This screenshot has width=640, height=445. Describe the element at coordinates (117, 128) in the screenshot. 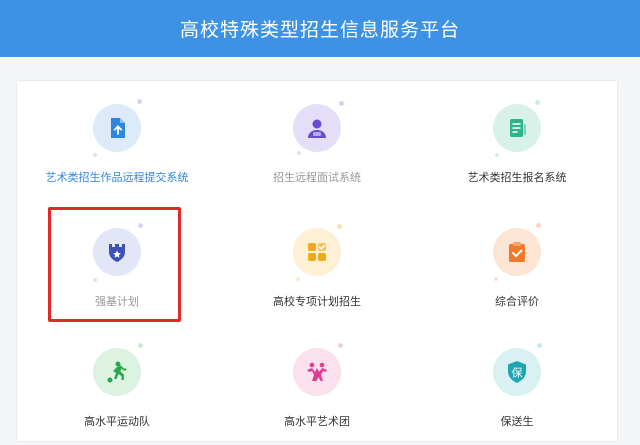

I see `upload-file-icon` at that location.